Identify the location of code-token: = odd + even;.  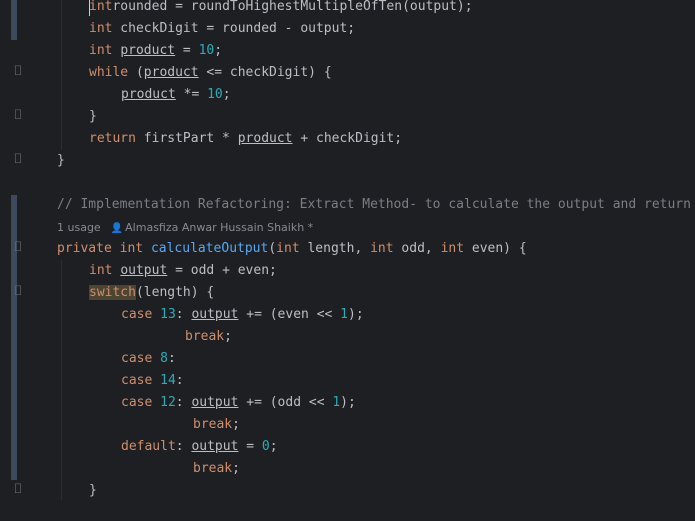
(222, 270).